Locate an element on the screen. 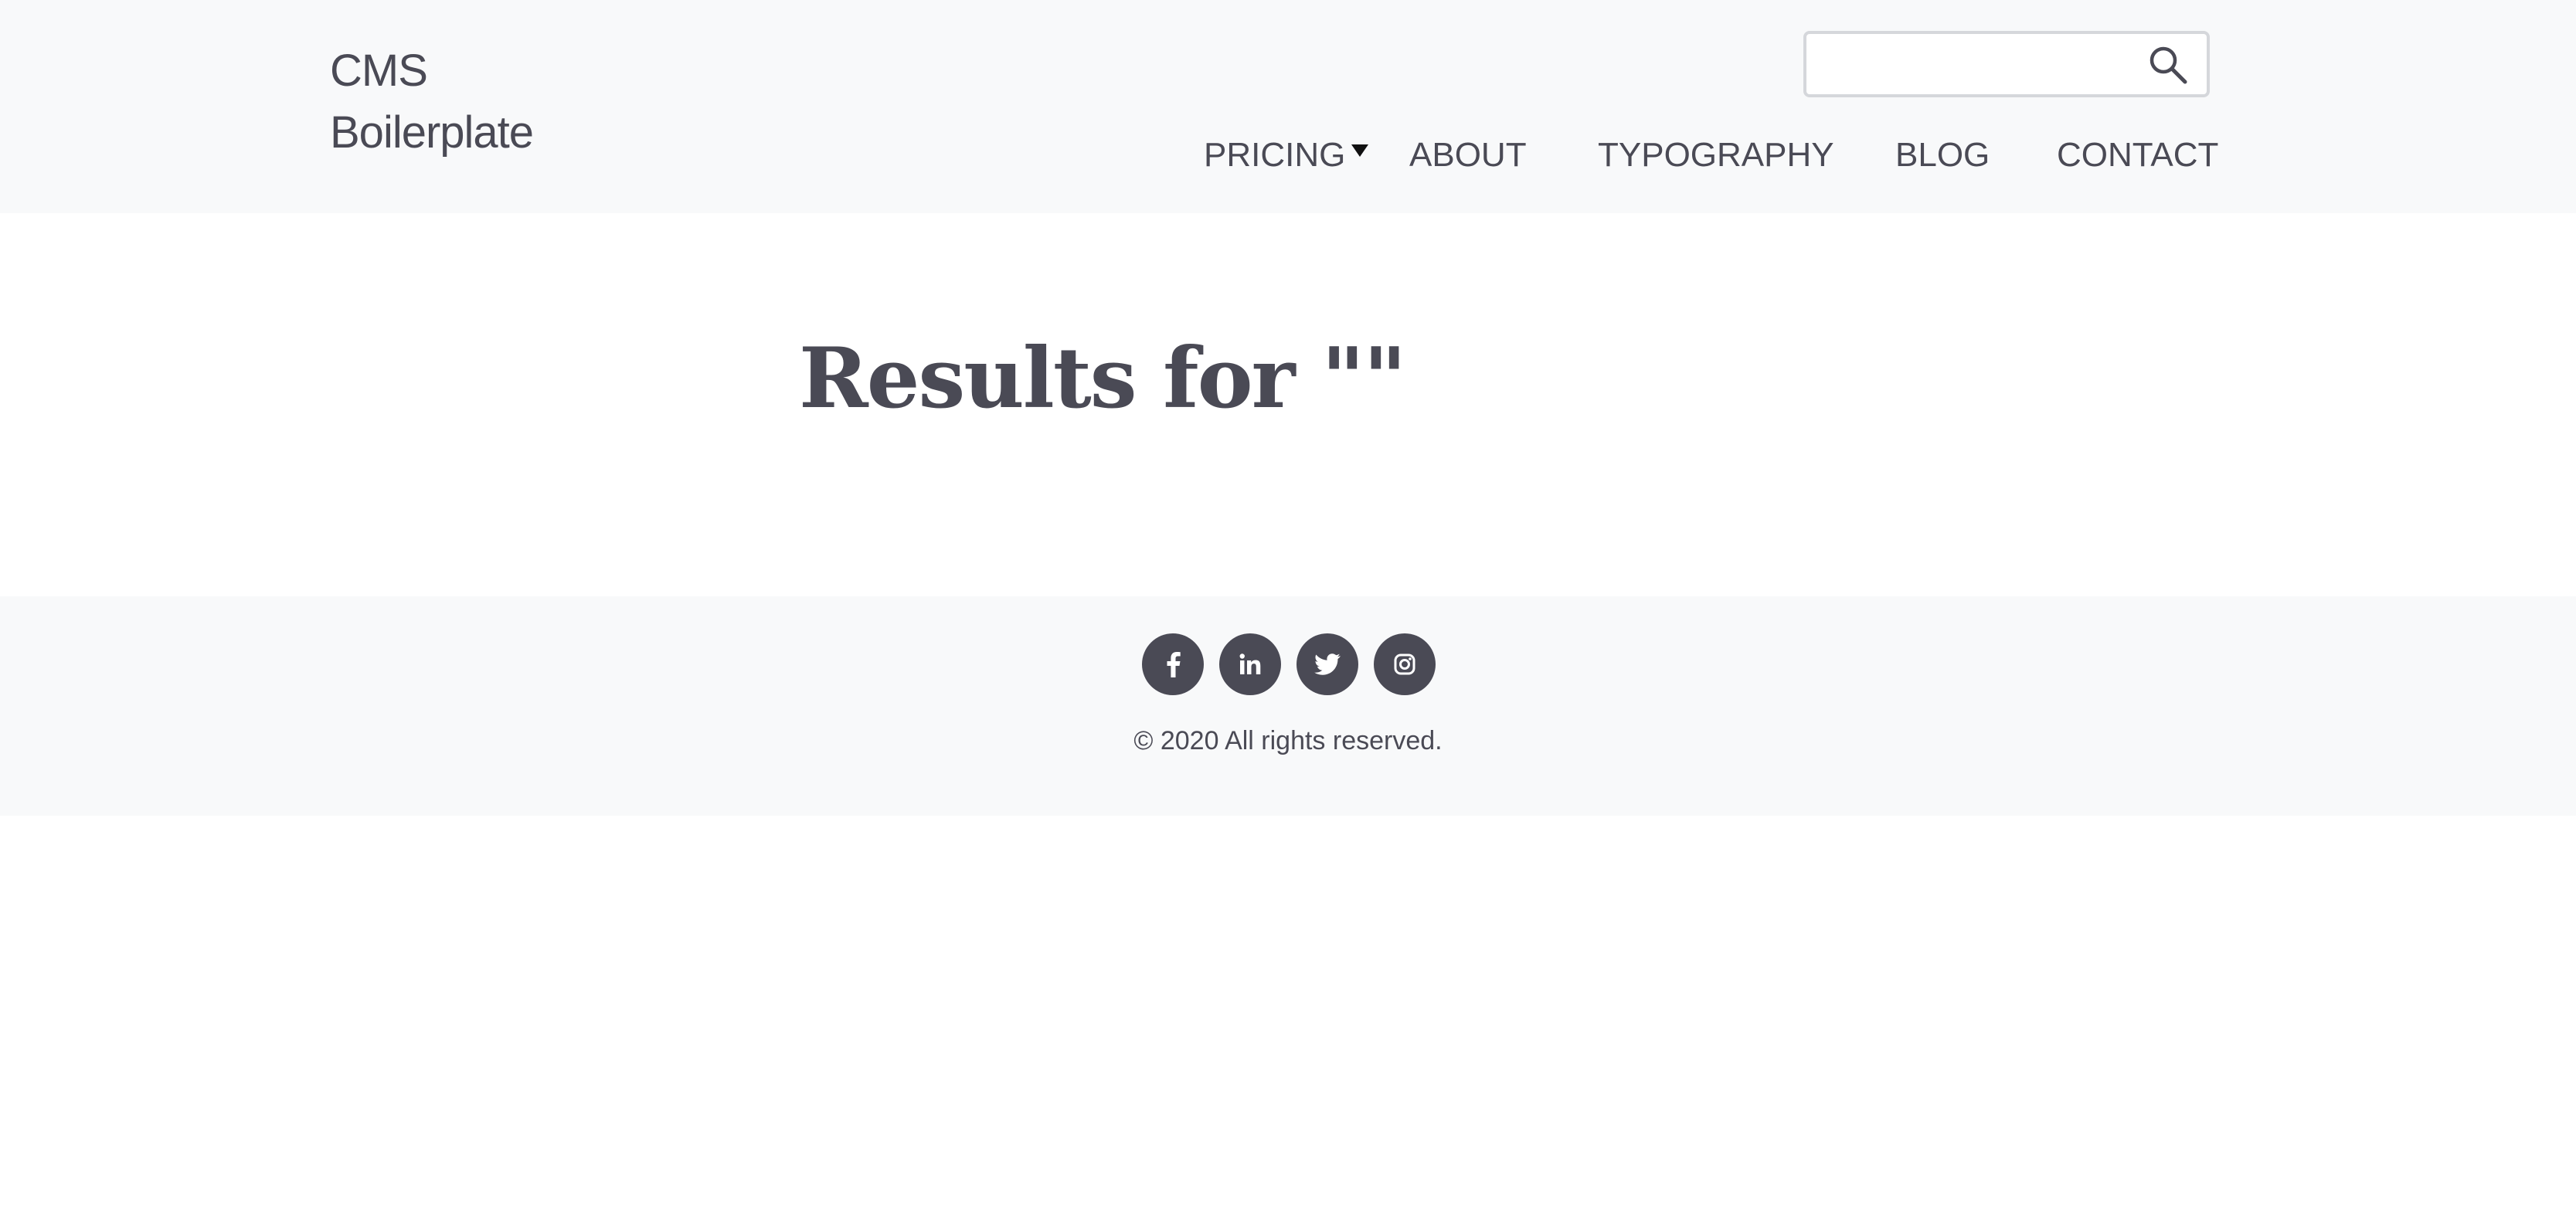  search-box is located at coordinates (2006, 64).